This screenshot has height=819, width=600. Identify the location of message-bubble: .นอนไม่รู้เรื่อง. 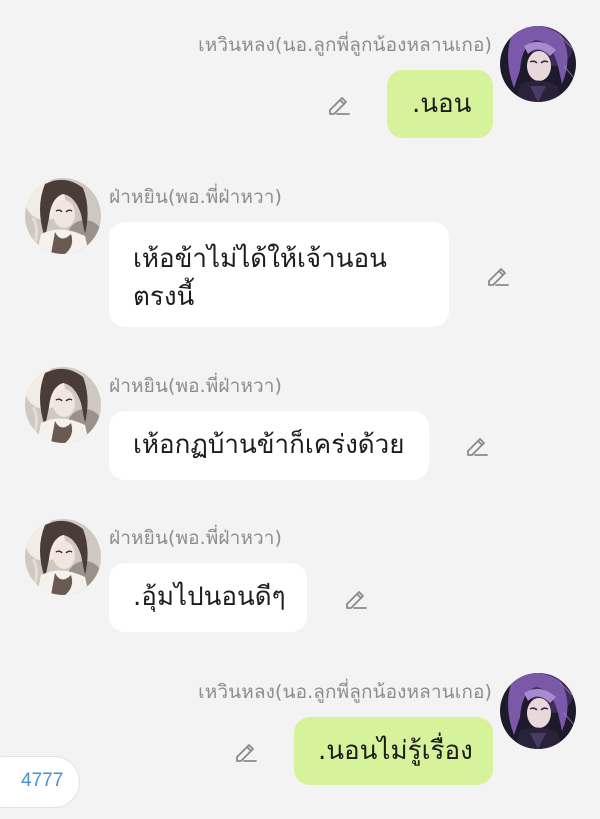
(393, 751).